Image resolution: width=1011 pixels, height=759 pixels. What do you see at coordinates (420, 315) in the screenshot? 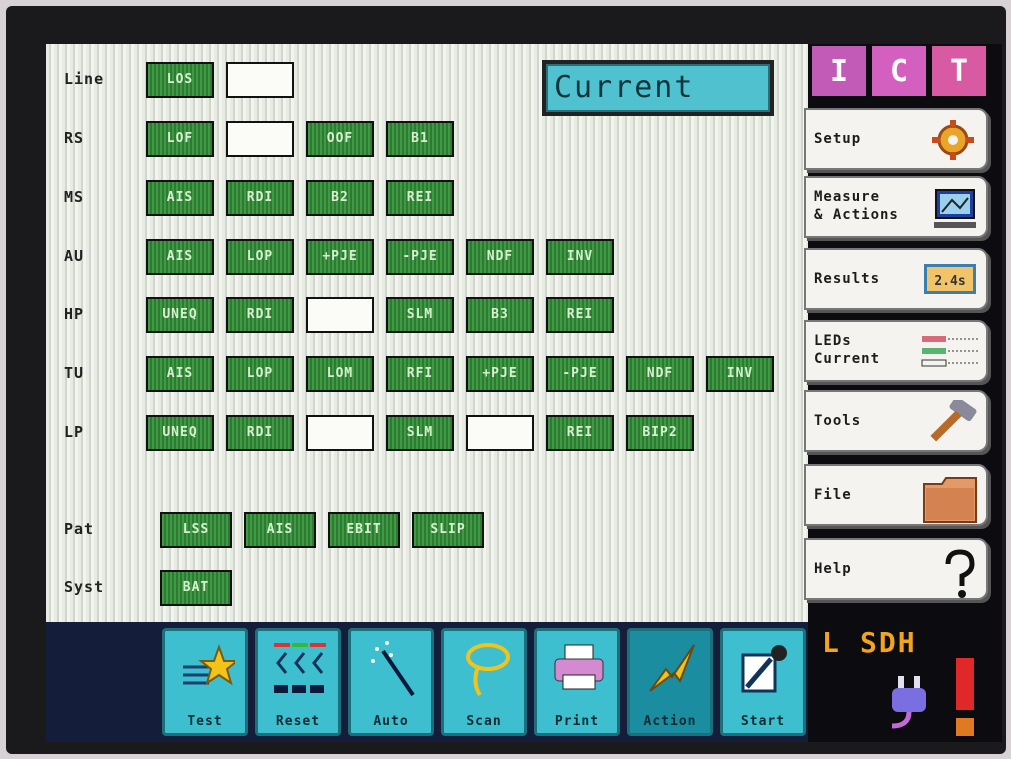
I see `led-hp-slm: SLM` at bounding box center [420, 315].